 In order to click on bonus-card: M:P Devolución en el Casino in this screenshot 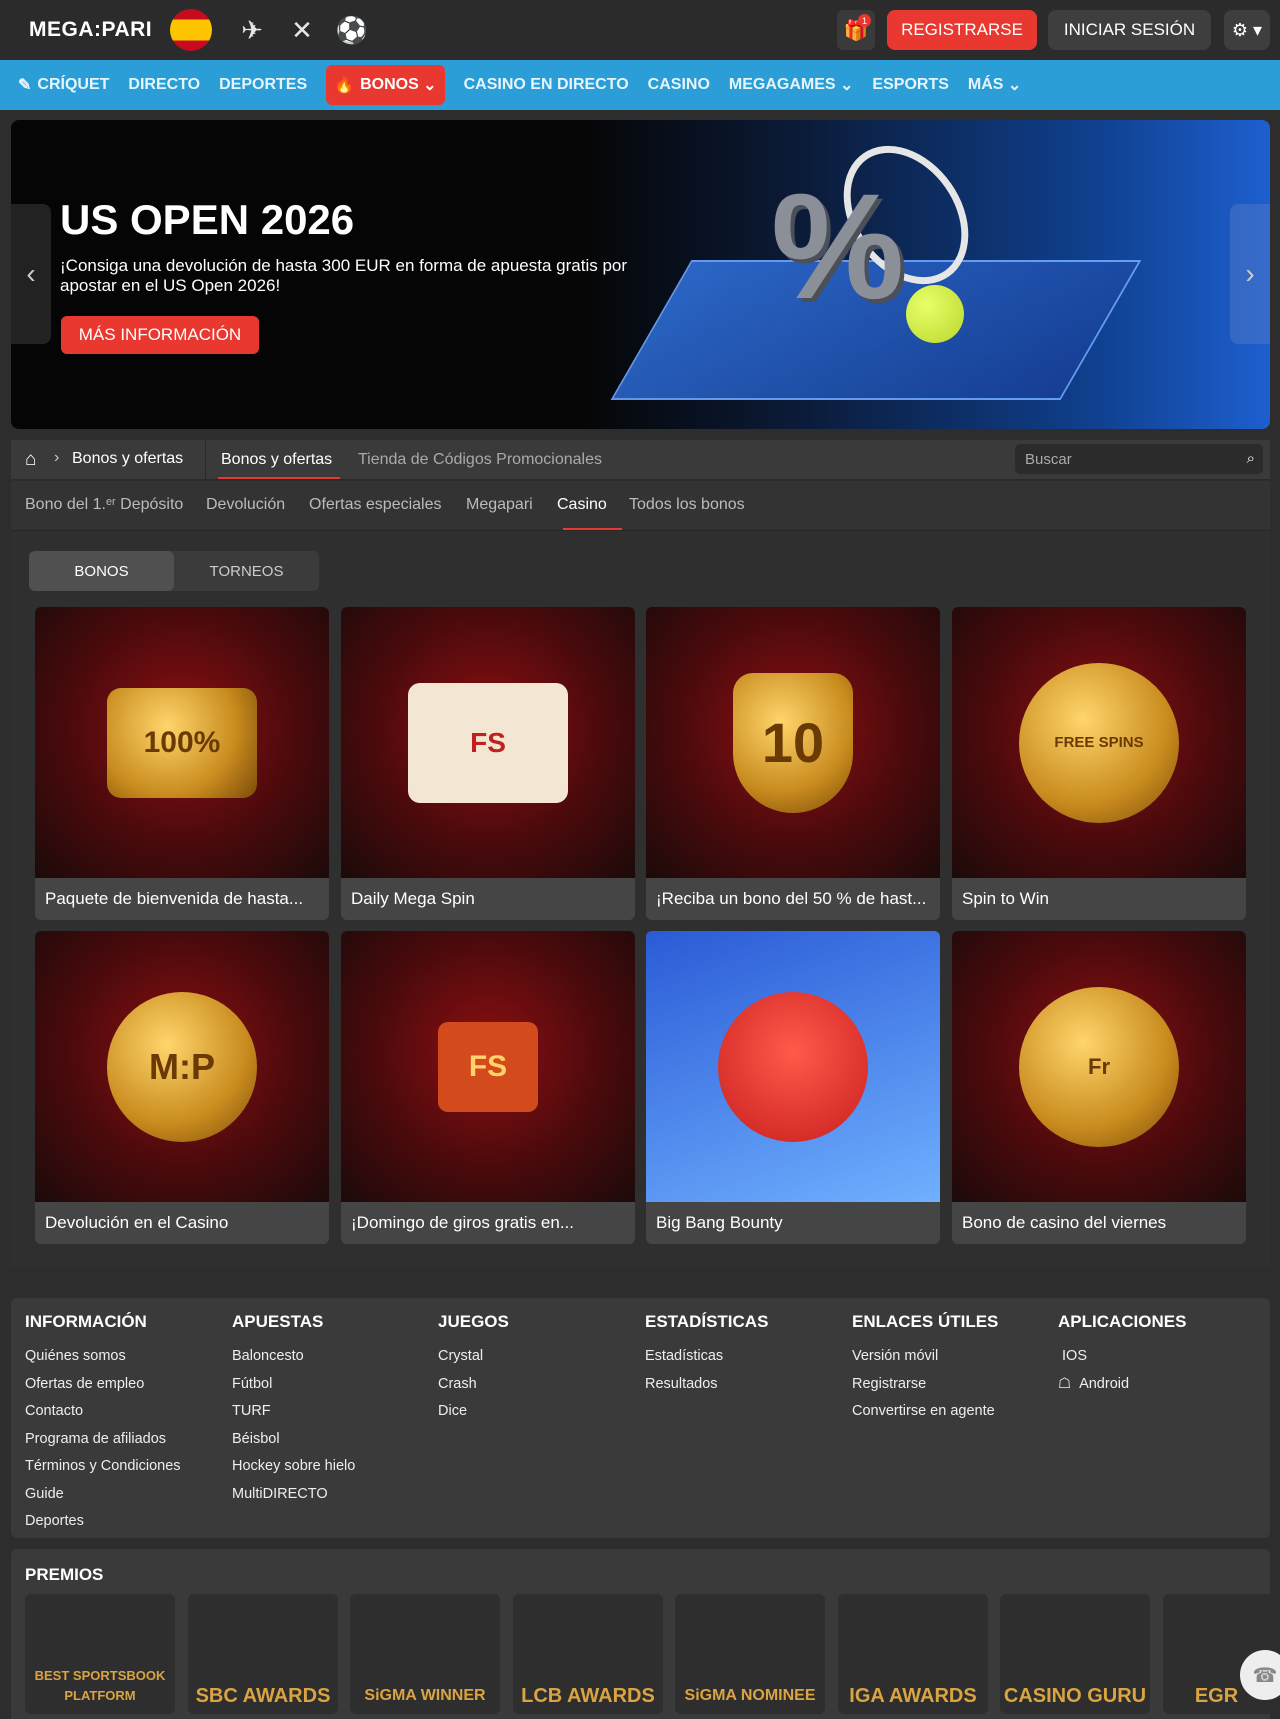, I will do `click(182, 1087)`.